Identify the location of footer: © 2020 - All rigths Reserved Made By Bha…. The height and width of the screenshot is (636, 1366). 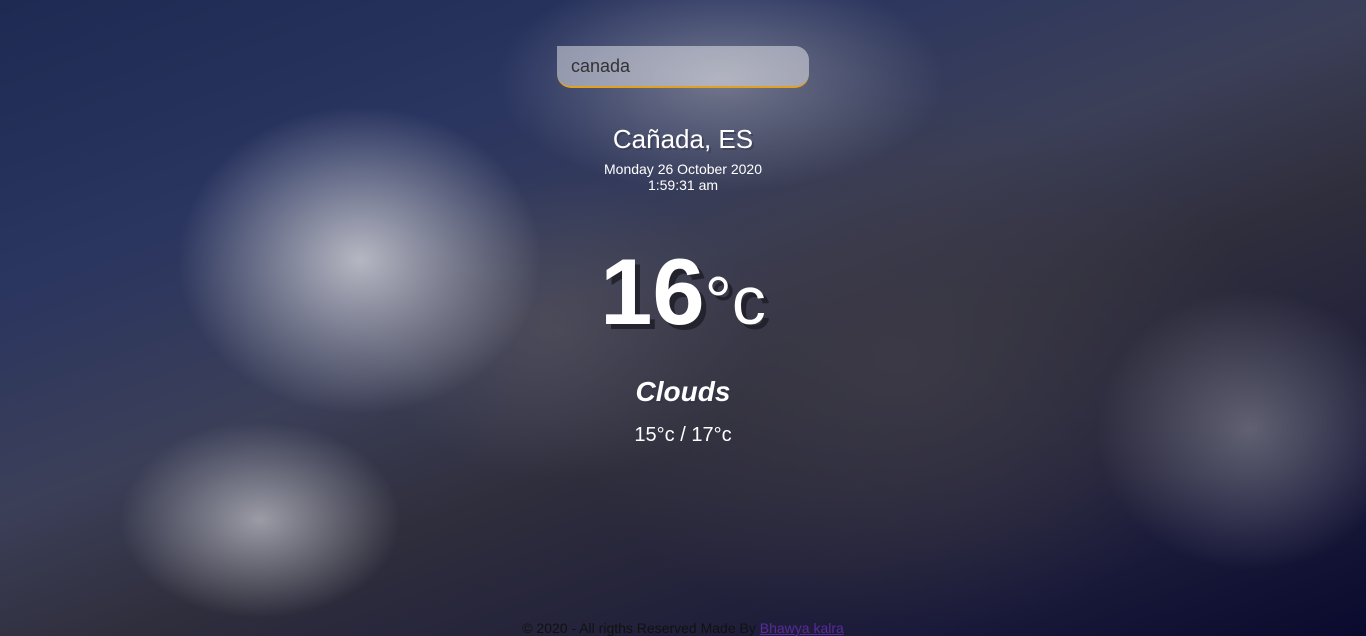
(683, 628).